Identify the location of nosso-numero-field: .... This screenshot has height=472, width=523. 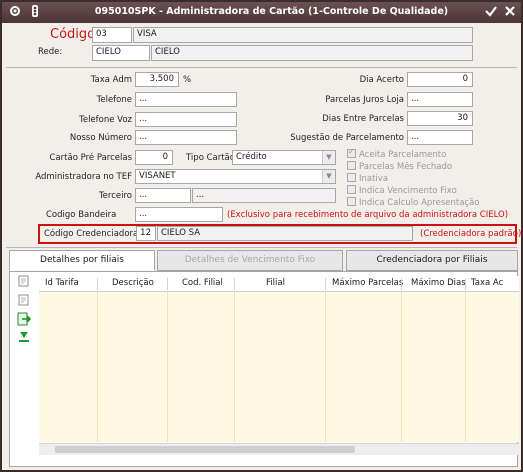
(186, 137).